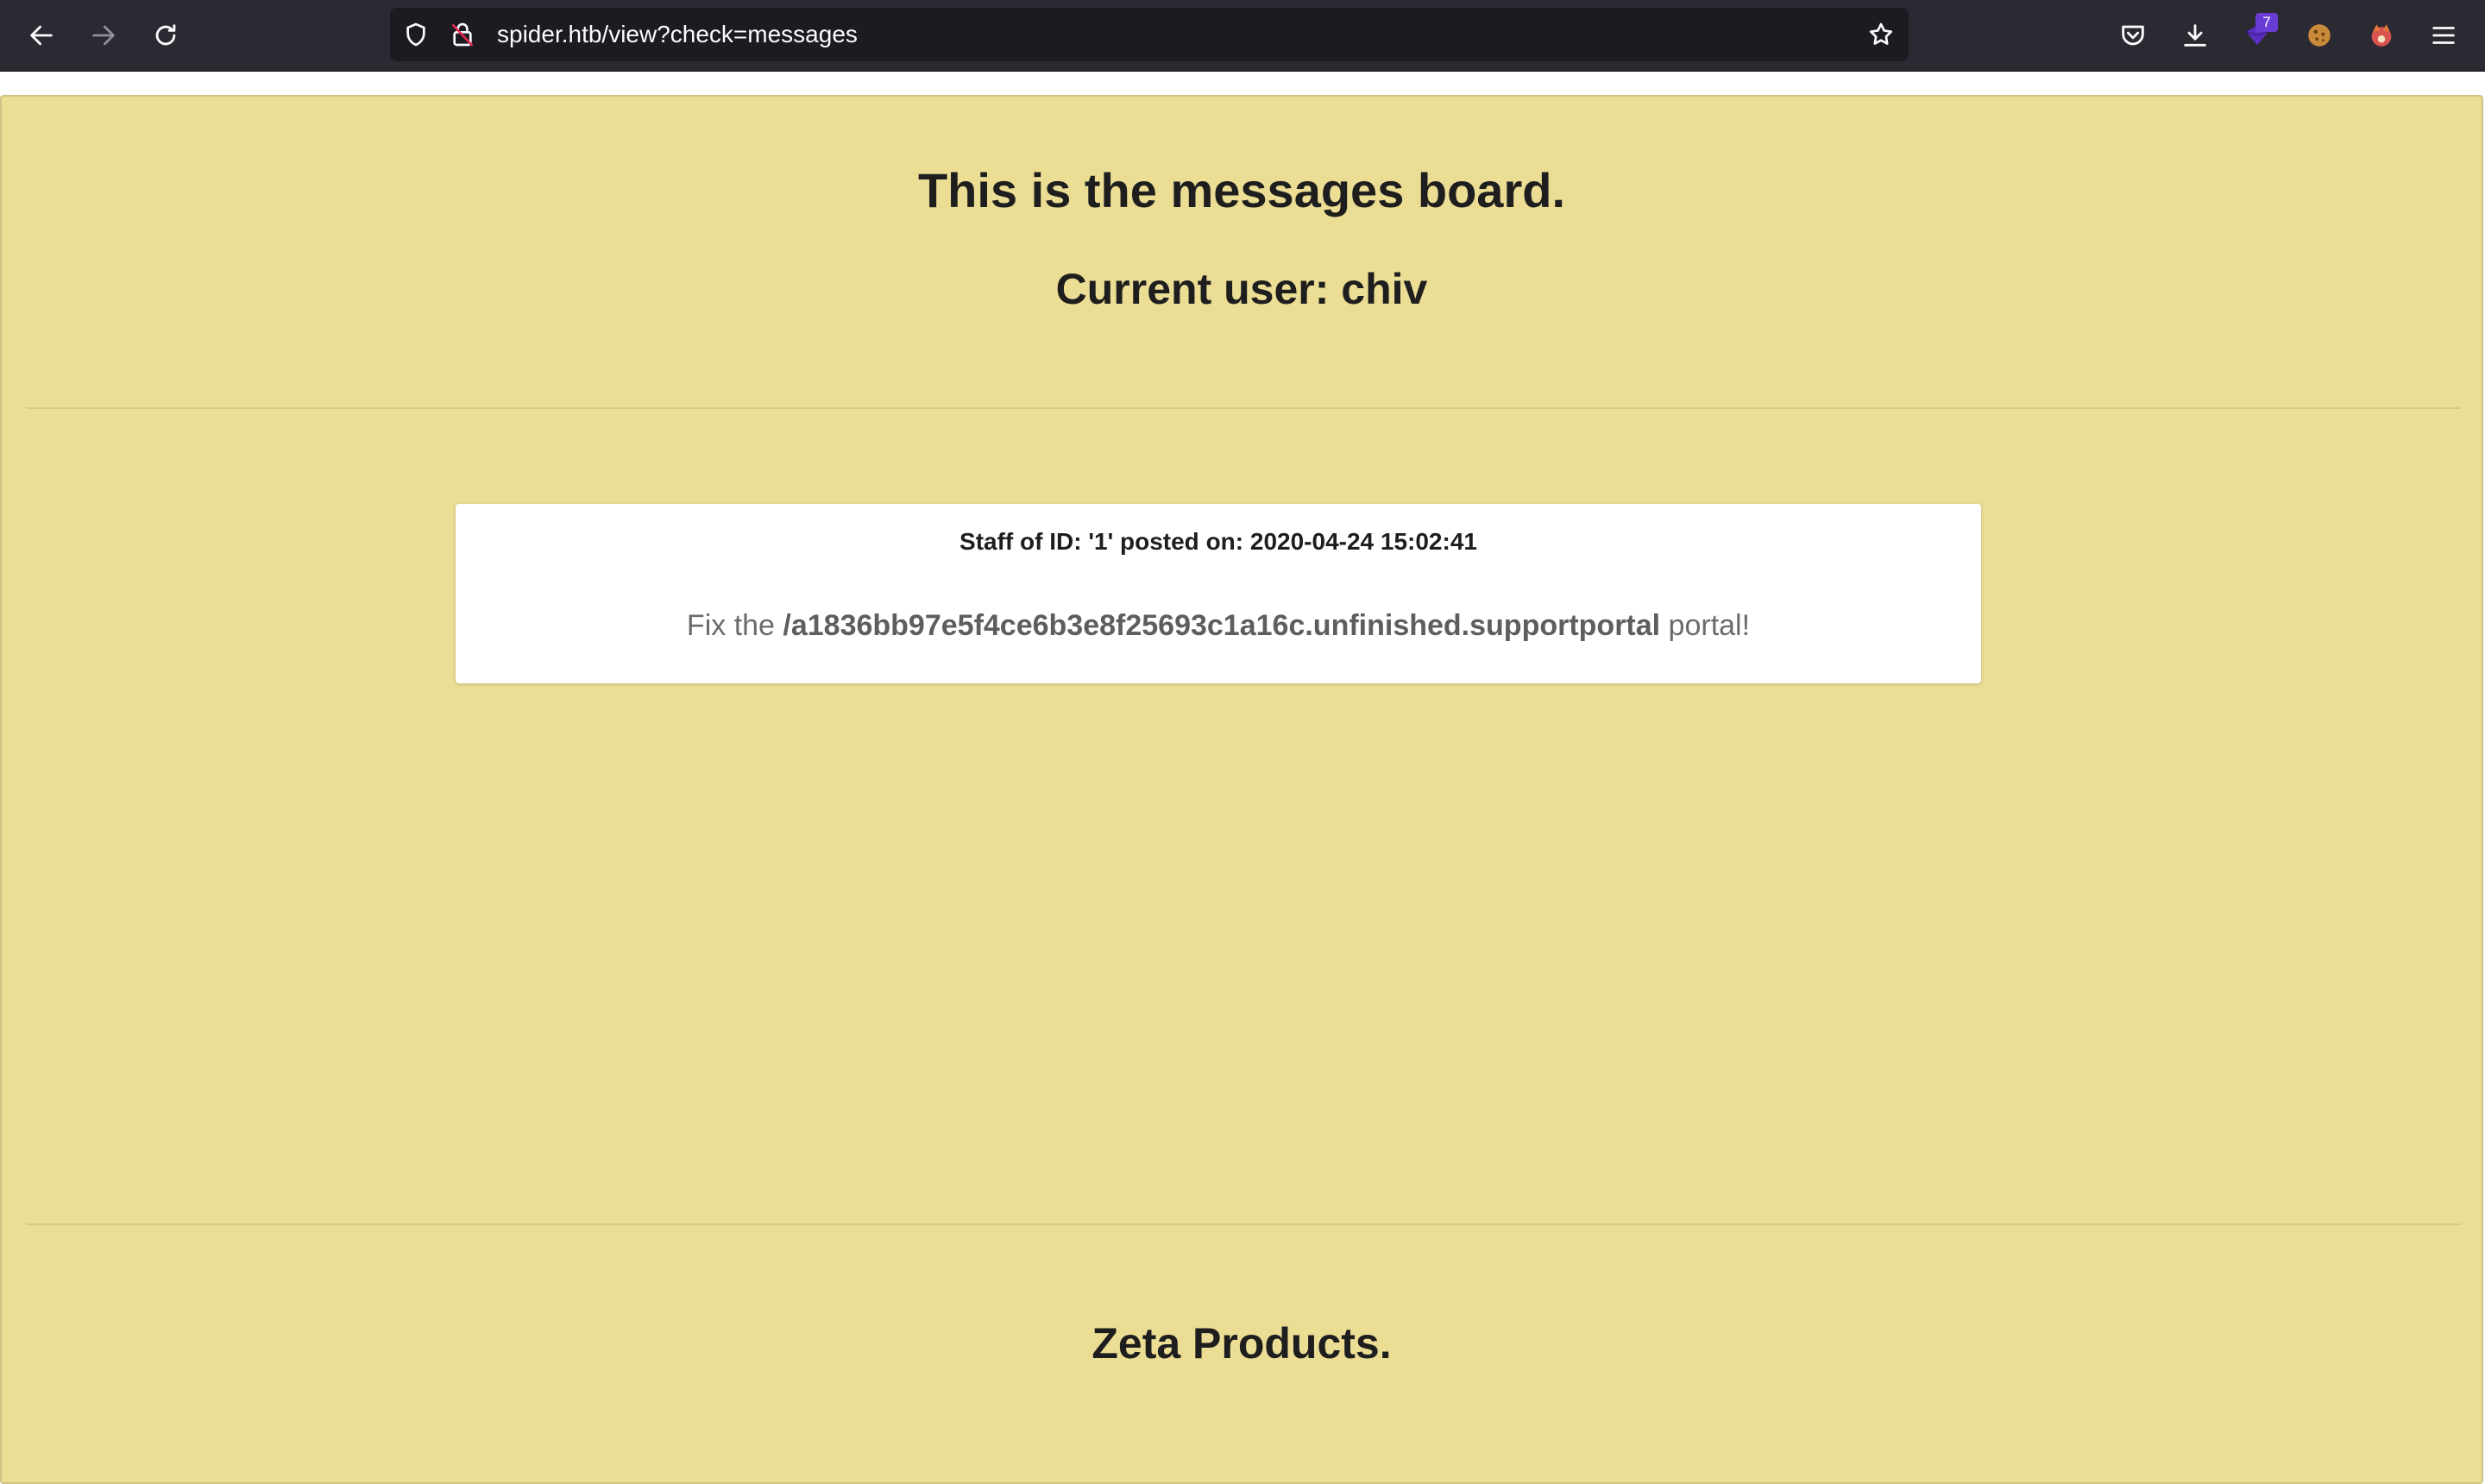  Describe the element at coordinates (2319, 35) in the screenshot. I see `cookie-icon` at that location.